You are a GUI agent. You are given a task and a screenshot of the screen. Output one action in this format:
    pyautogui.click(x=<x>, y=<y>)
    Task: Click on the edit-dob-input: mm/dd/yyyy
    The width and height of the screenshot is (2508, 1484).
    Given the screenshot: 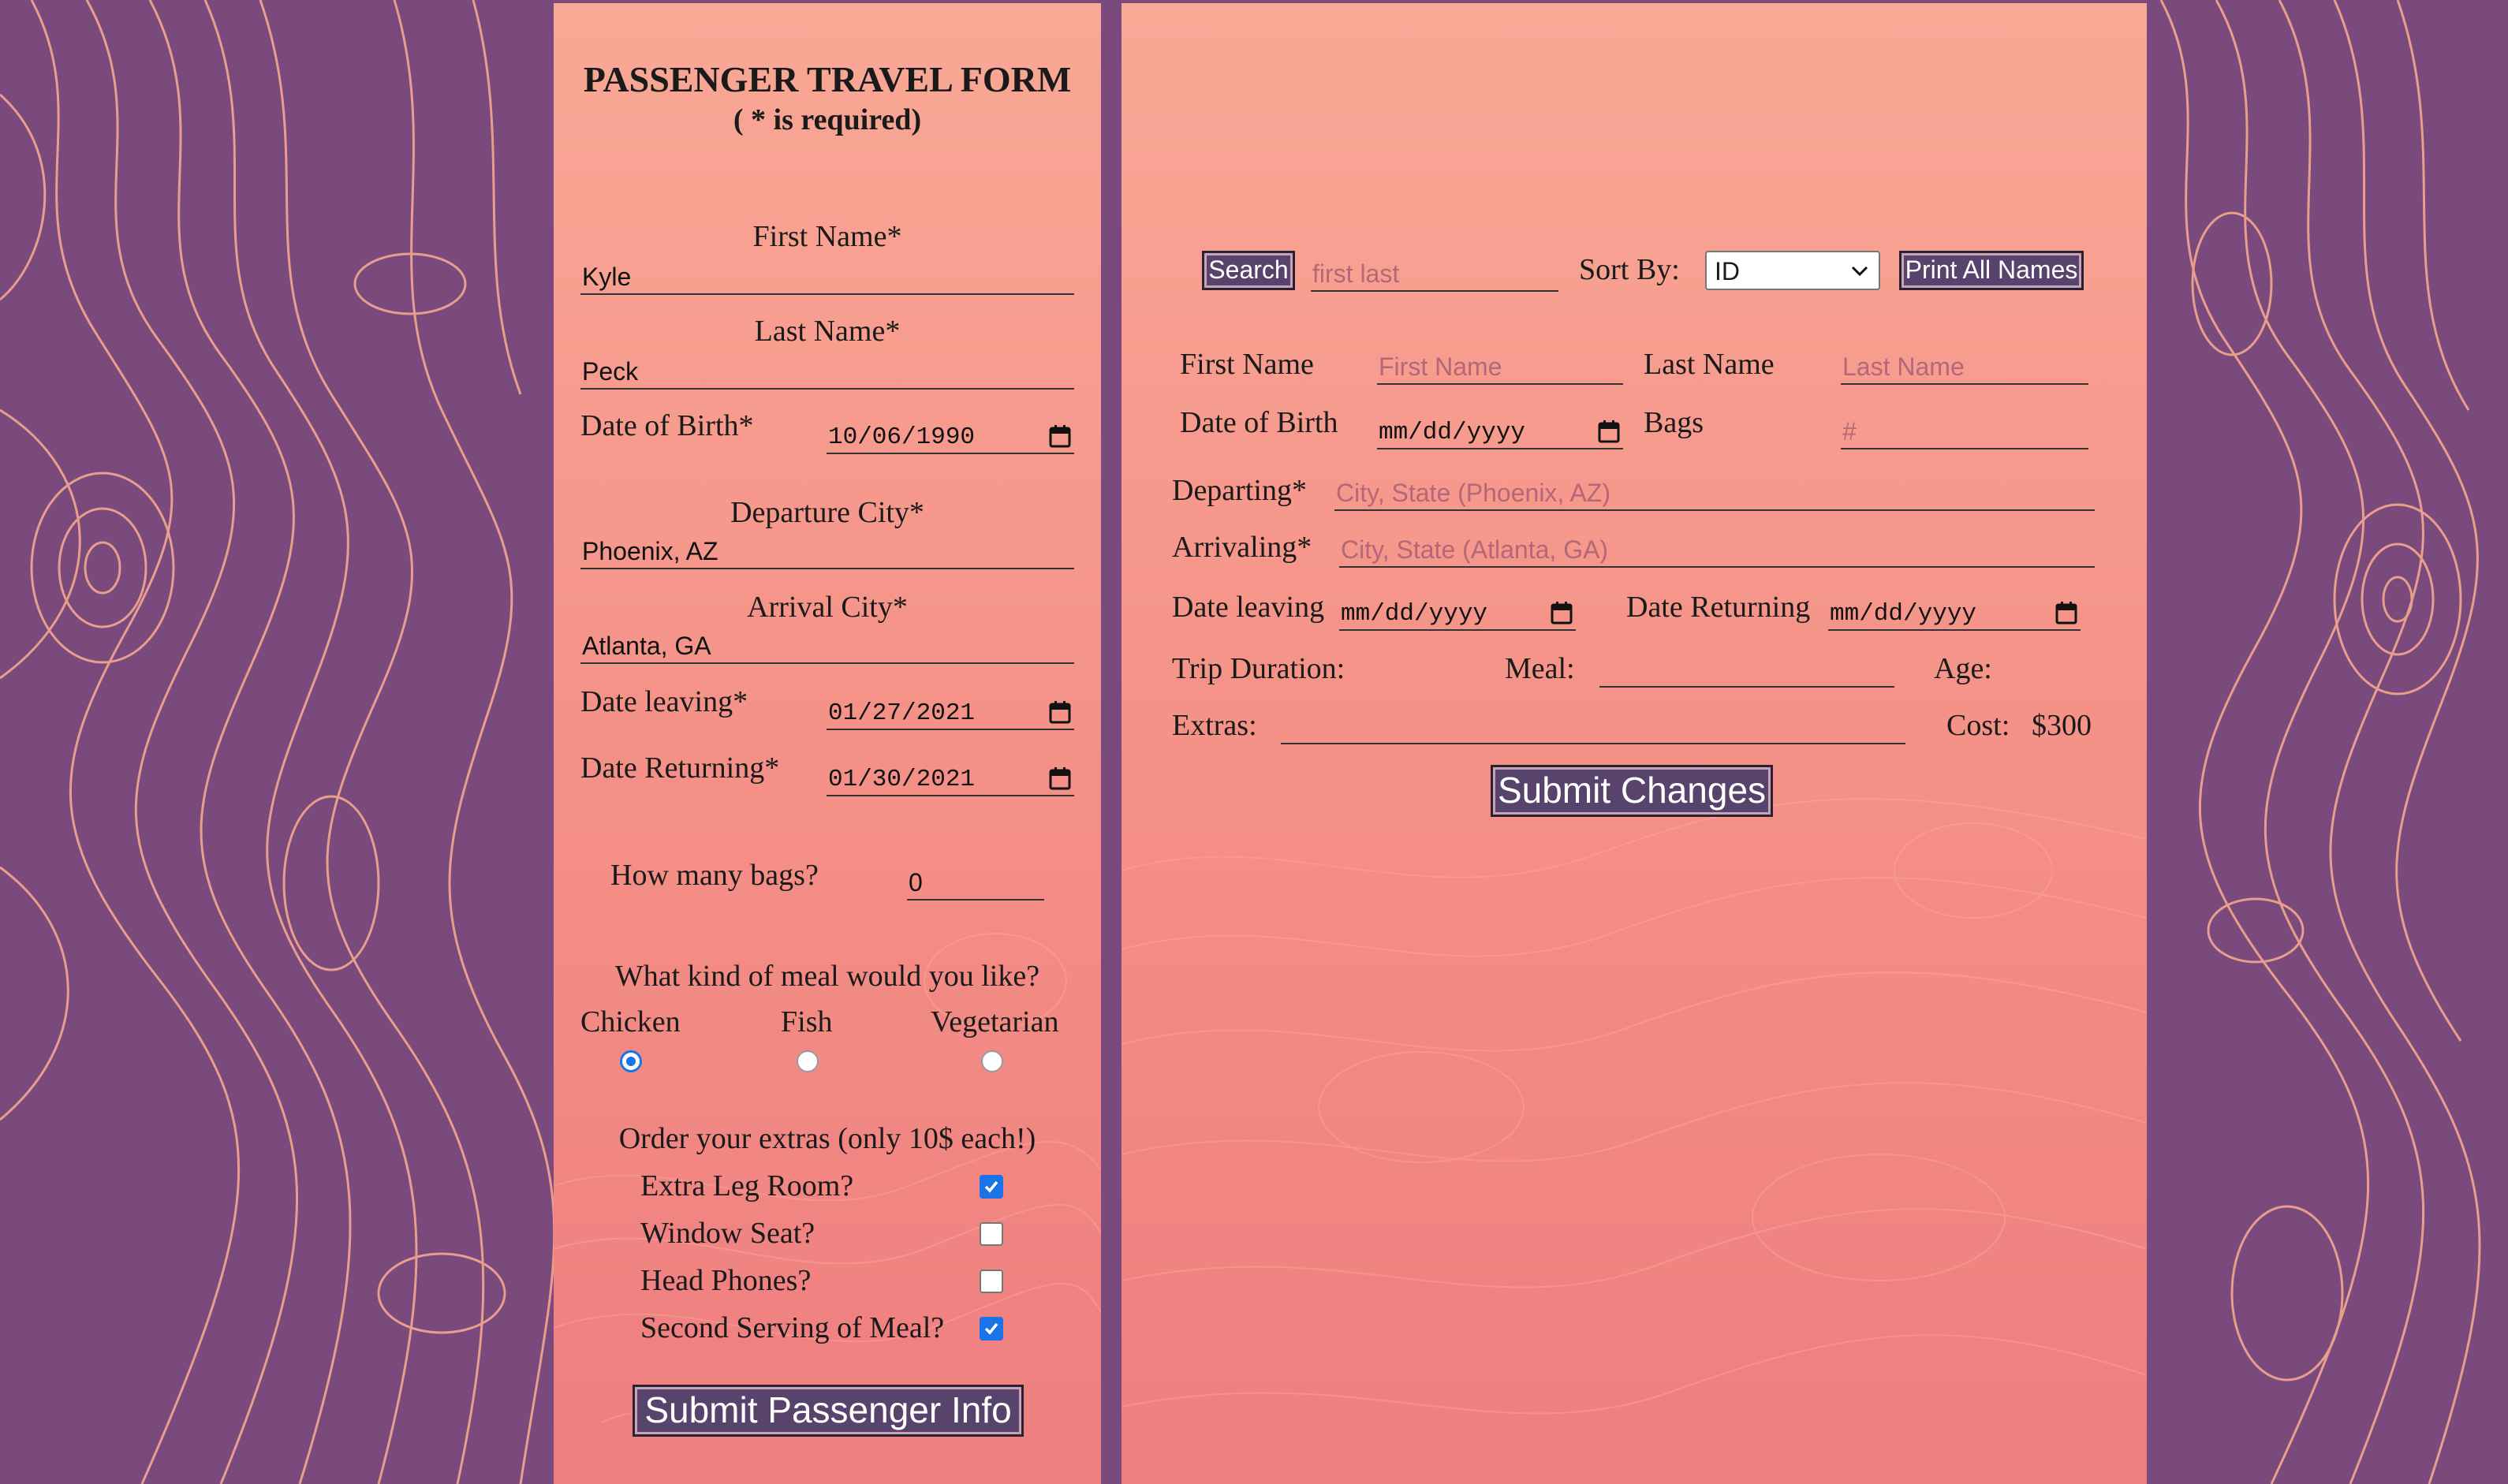 What is the action you would take?
    pyautogui.click(x=1500, y=430)
    